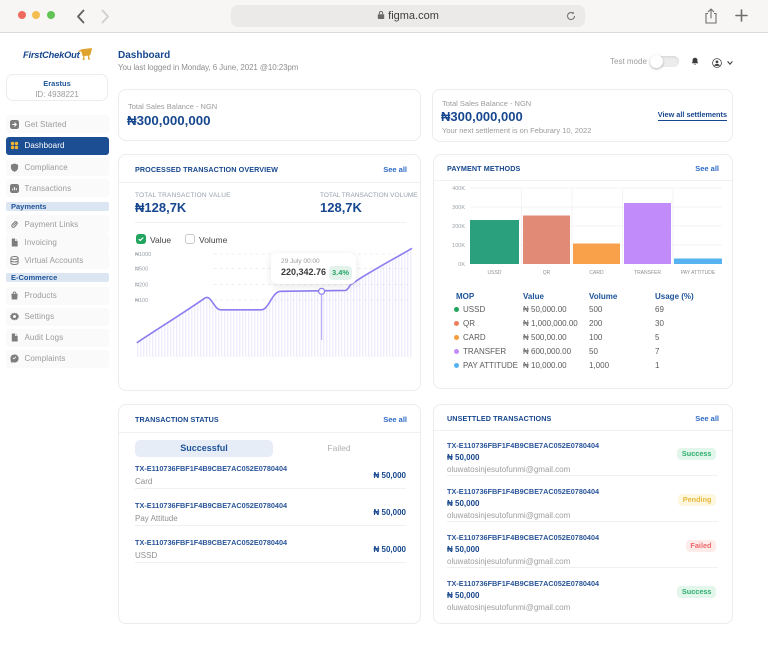 This screenshot has height=672, width=768. I want to click on svg-text: USSD, so click(495, 273).